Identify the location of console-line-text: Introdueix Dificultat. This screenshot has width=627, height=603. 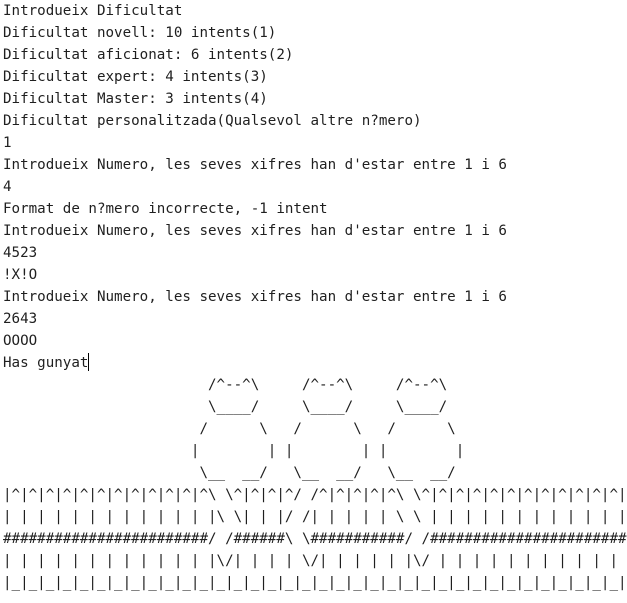
(93, 11).